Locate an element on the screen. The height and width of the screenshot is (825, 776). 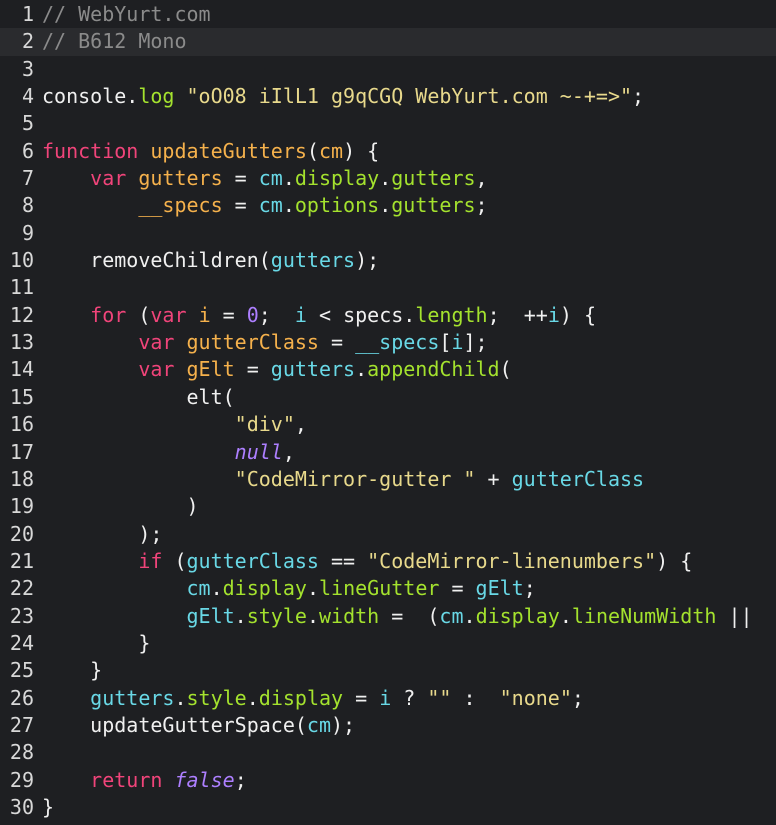
code-line: 1 // WebYurt.com is located at coordinates (388, 14).